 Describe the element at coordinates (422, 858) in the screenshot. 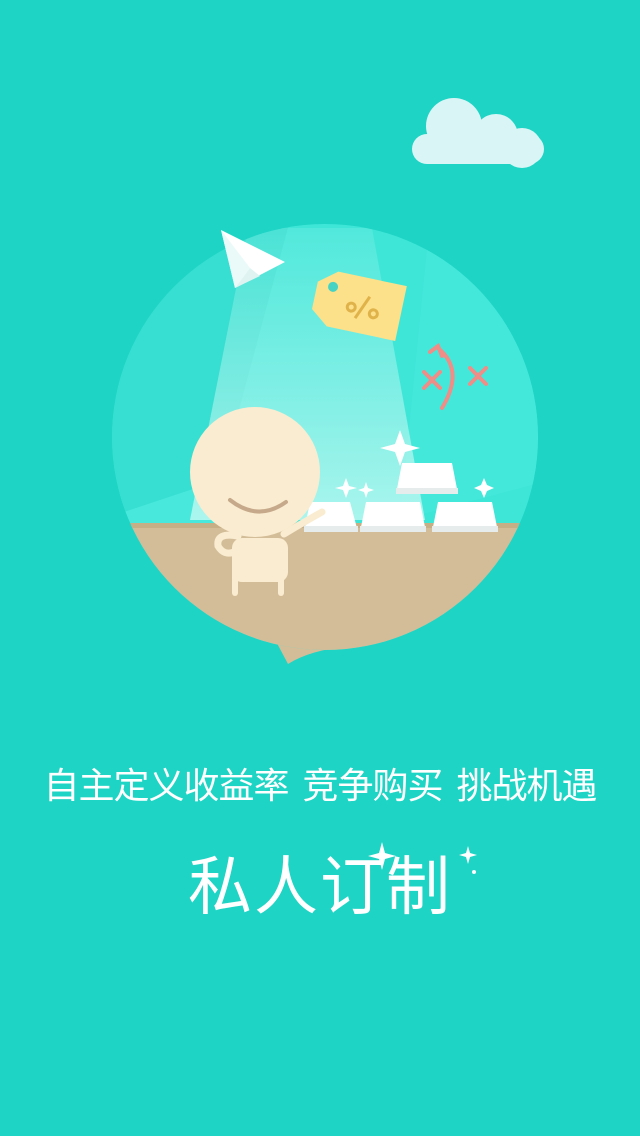

I see `title-sparkle-icon` at that location.